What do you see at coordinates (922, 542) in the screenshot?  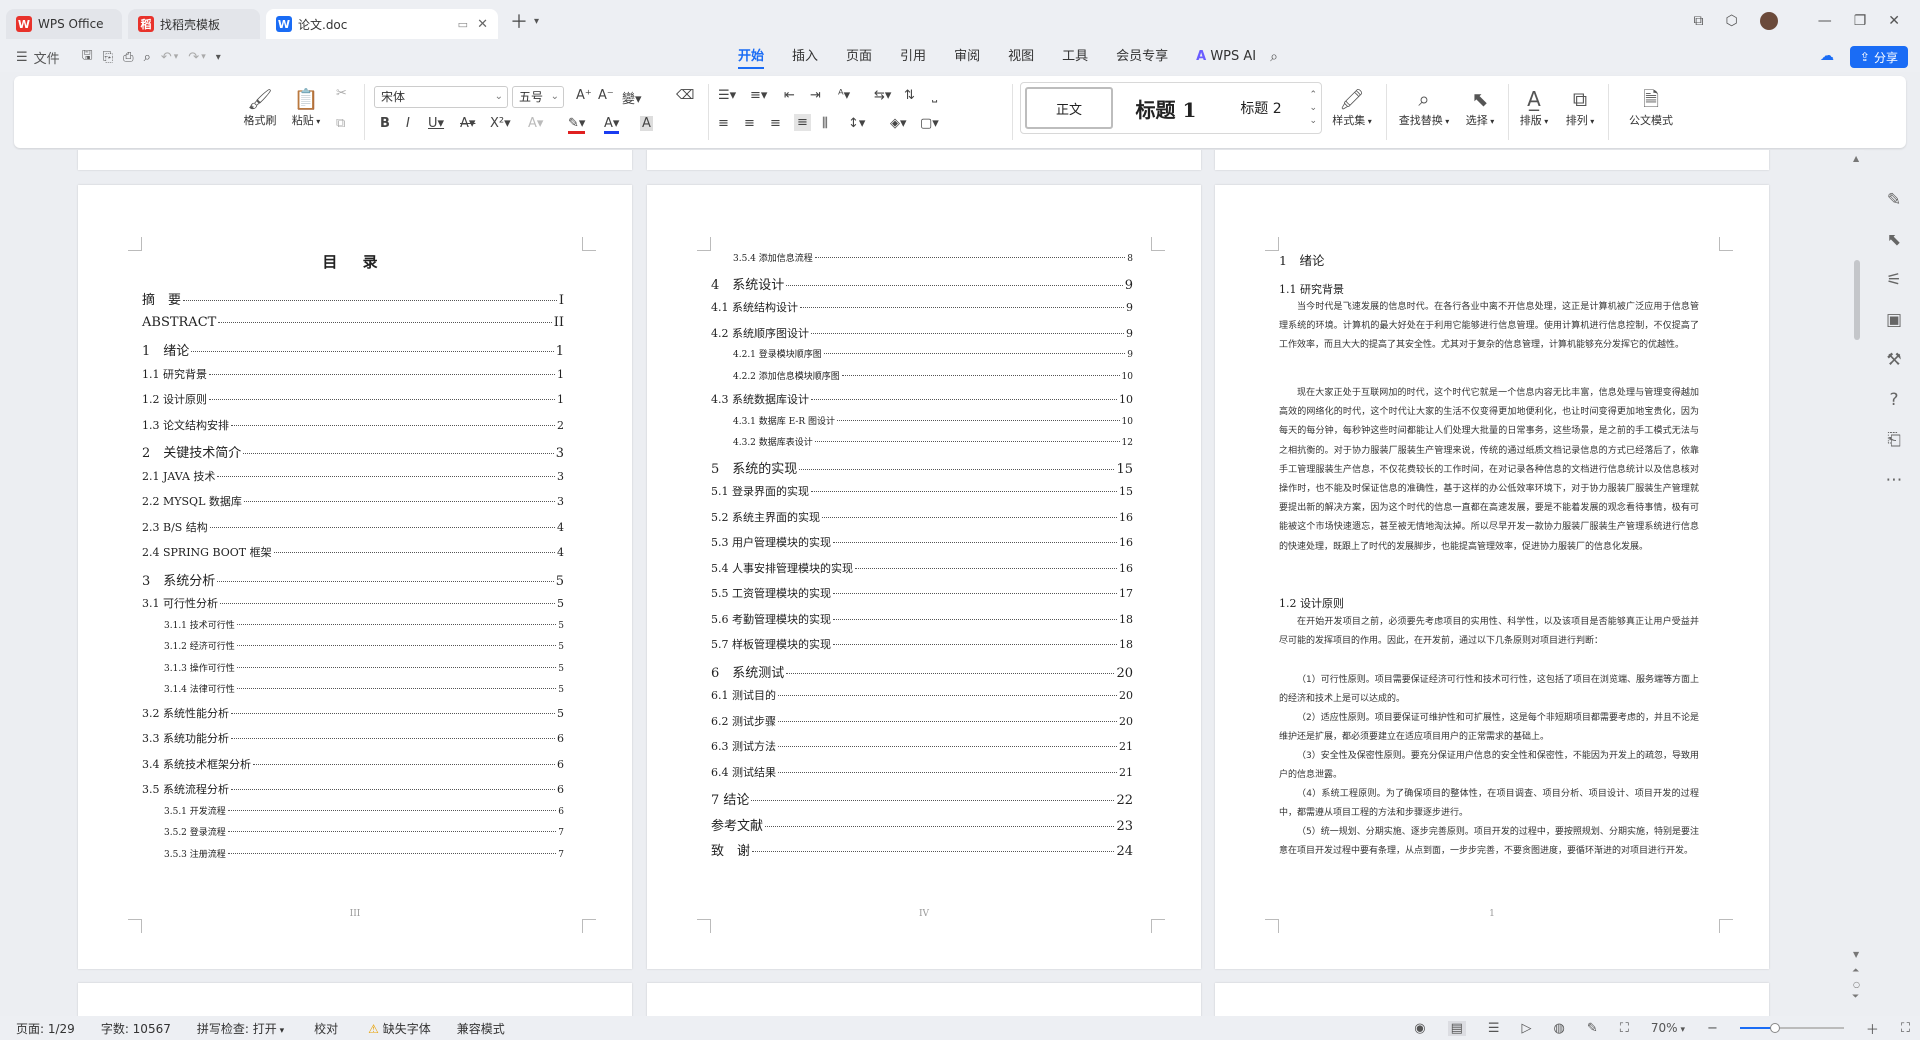 I see `toc-entry: 5.3 用户管理模块的实现 16` at bounding box center [922, 542].